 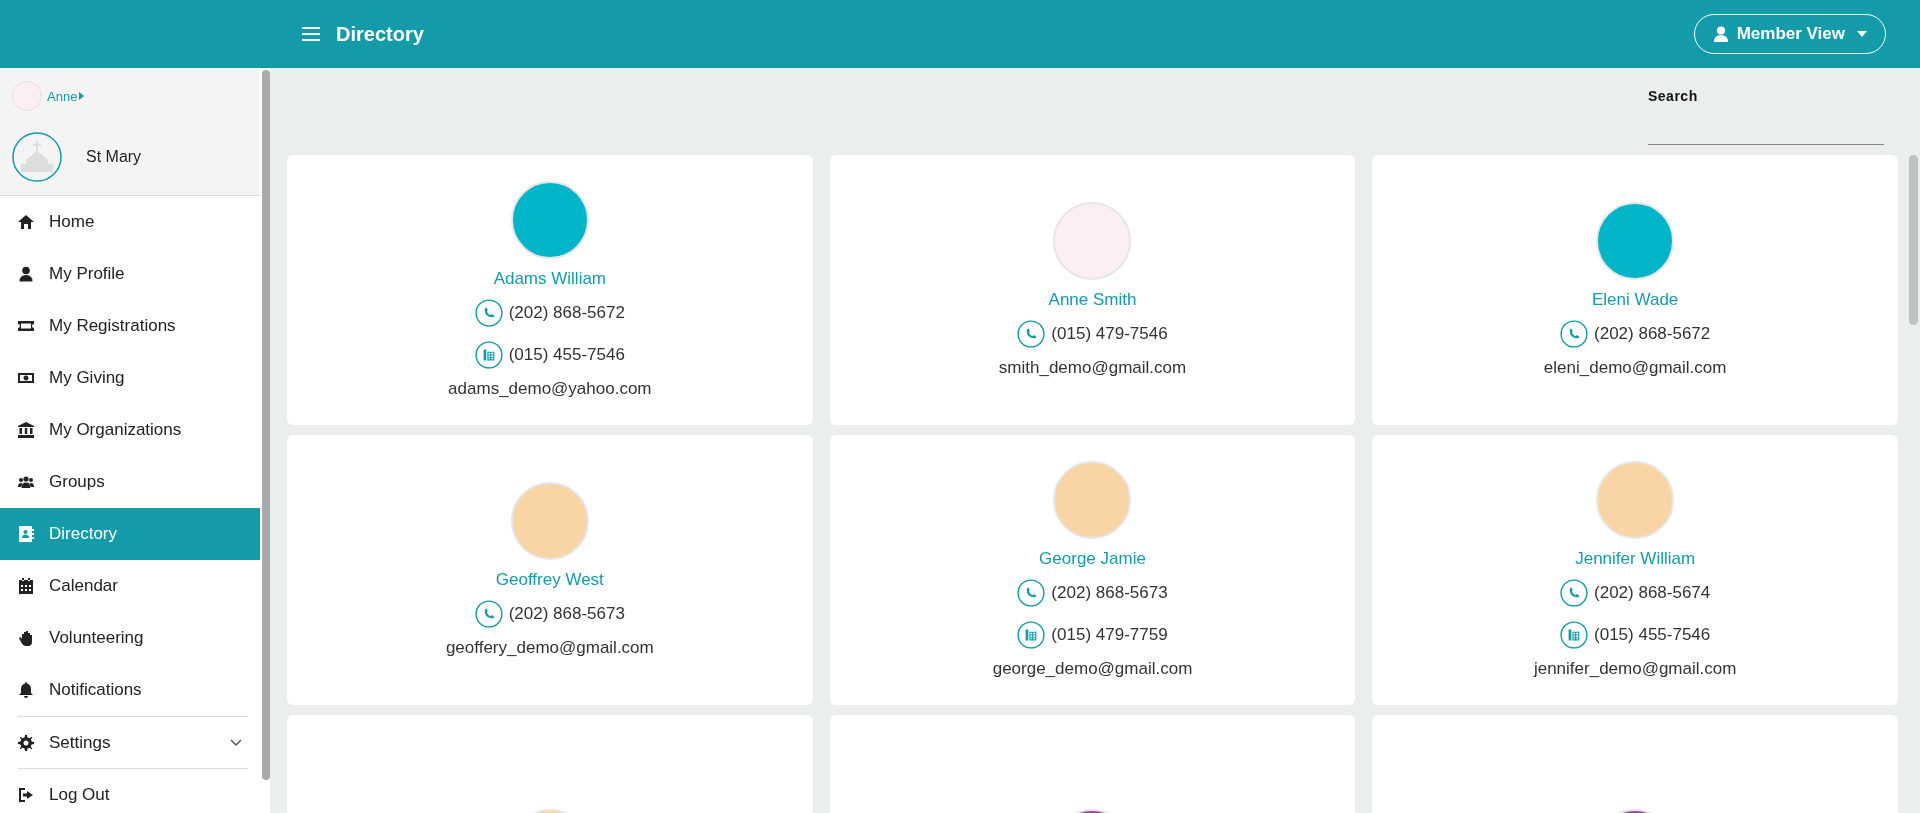 What do you see at coordinates (1635, 669) in the screenshot?
I see `email-address: jennifer_demo@gmail.com` at bounding box center [1635, 669].